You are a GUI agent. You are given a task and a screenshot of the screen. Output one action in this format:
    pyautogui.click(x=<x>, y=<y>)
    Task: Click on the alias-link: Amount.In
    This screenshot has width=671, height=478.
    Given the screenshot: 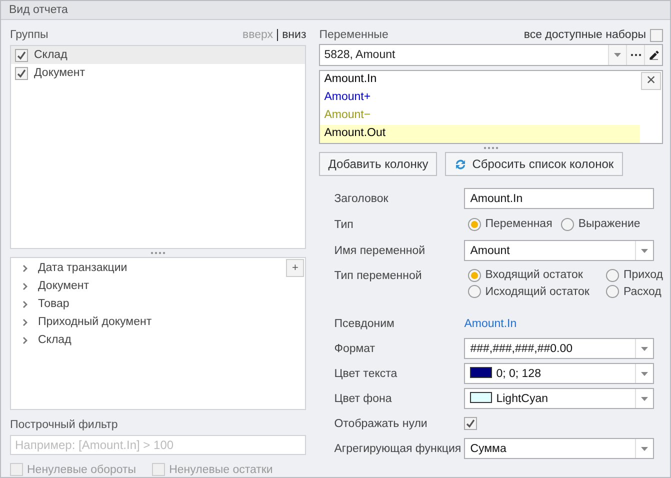 What is the action you would take?
    pyautogui.click(x=490, y=322)
    